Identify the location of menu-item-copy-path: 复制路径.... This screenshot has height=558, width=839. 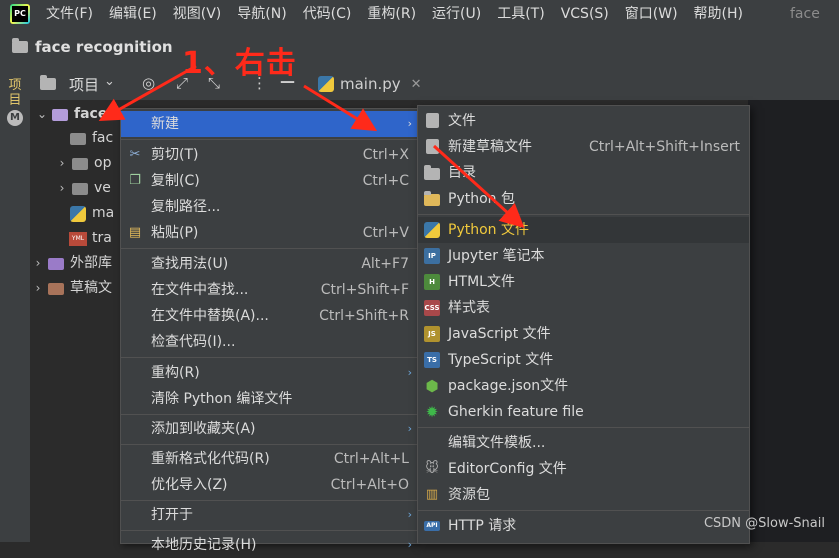
(269, 207).